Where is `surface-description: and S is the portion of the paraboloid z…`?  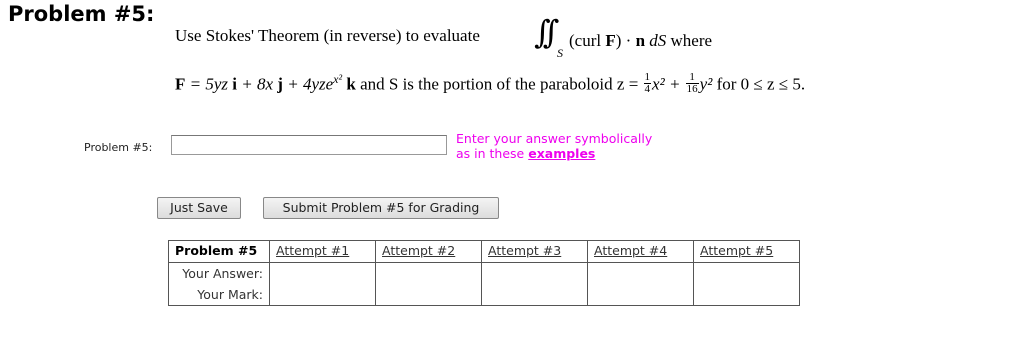 surface-description: and S is the portion of the paraboloid z… is located at coordinates (499, 84).